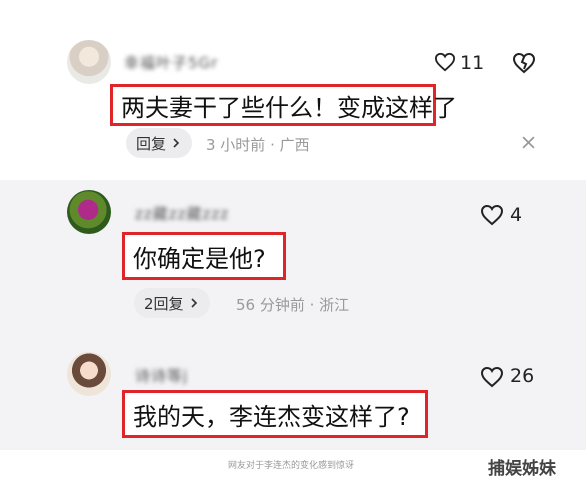 The image size is (586, 490). What do you see at coordinates (151, 143) in the screenshot?
I see `reply-label: 回复` at bounding box center [151, 143].